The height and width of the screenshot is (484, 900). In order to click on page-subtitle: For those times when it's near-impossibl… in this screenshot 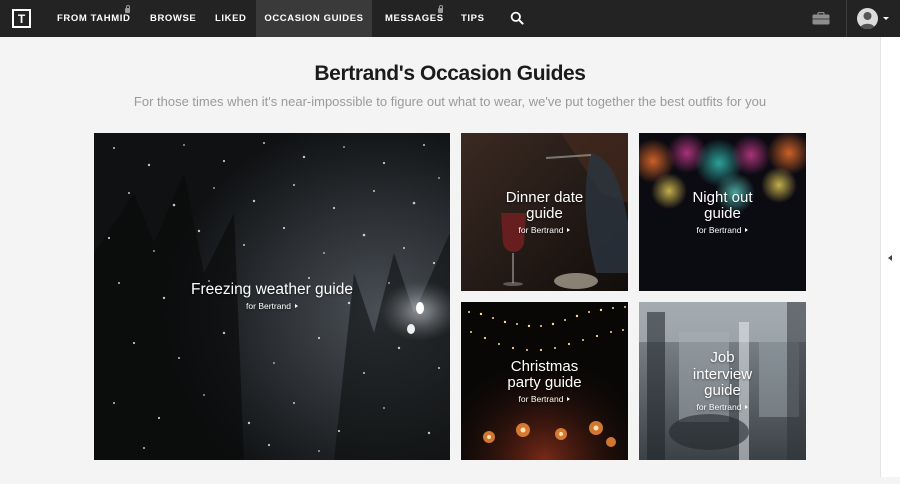, I will do `click(450, 101)`.